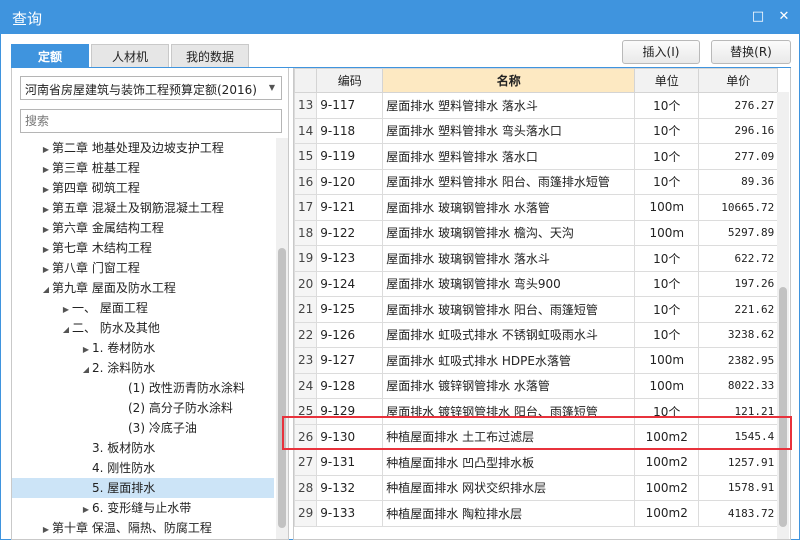 The image size is (800, 540). I want to click on tree-scrollbar, so click(282, 338).